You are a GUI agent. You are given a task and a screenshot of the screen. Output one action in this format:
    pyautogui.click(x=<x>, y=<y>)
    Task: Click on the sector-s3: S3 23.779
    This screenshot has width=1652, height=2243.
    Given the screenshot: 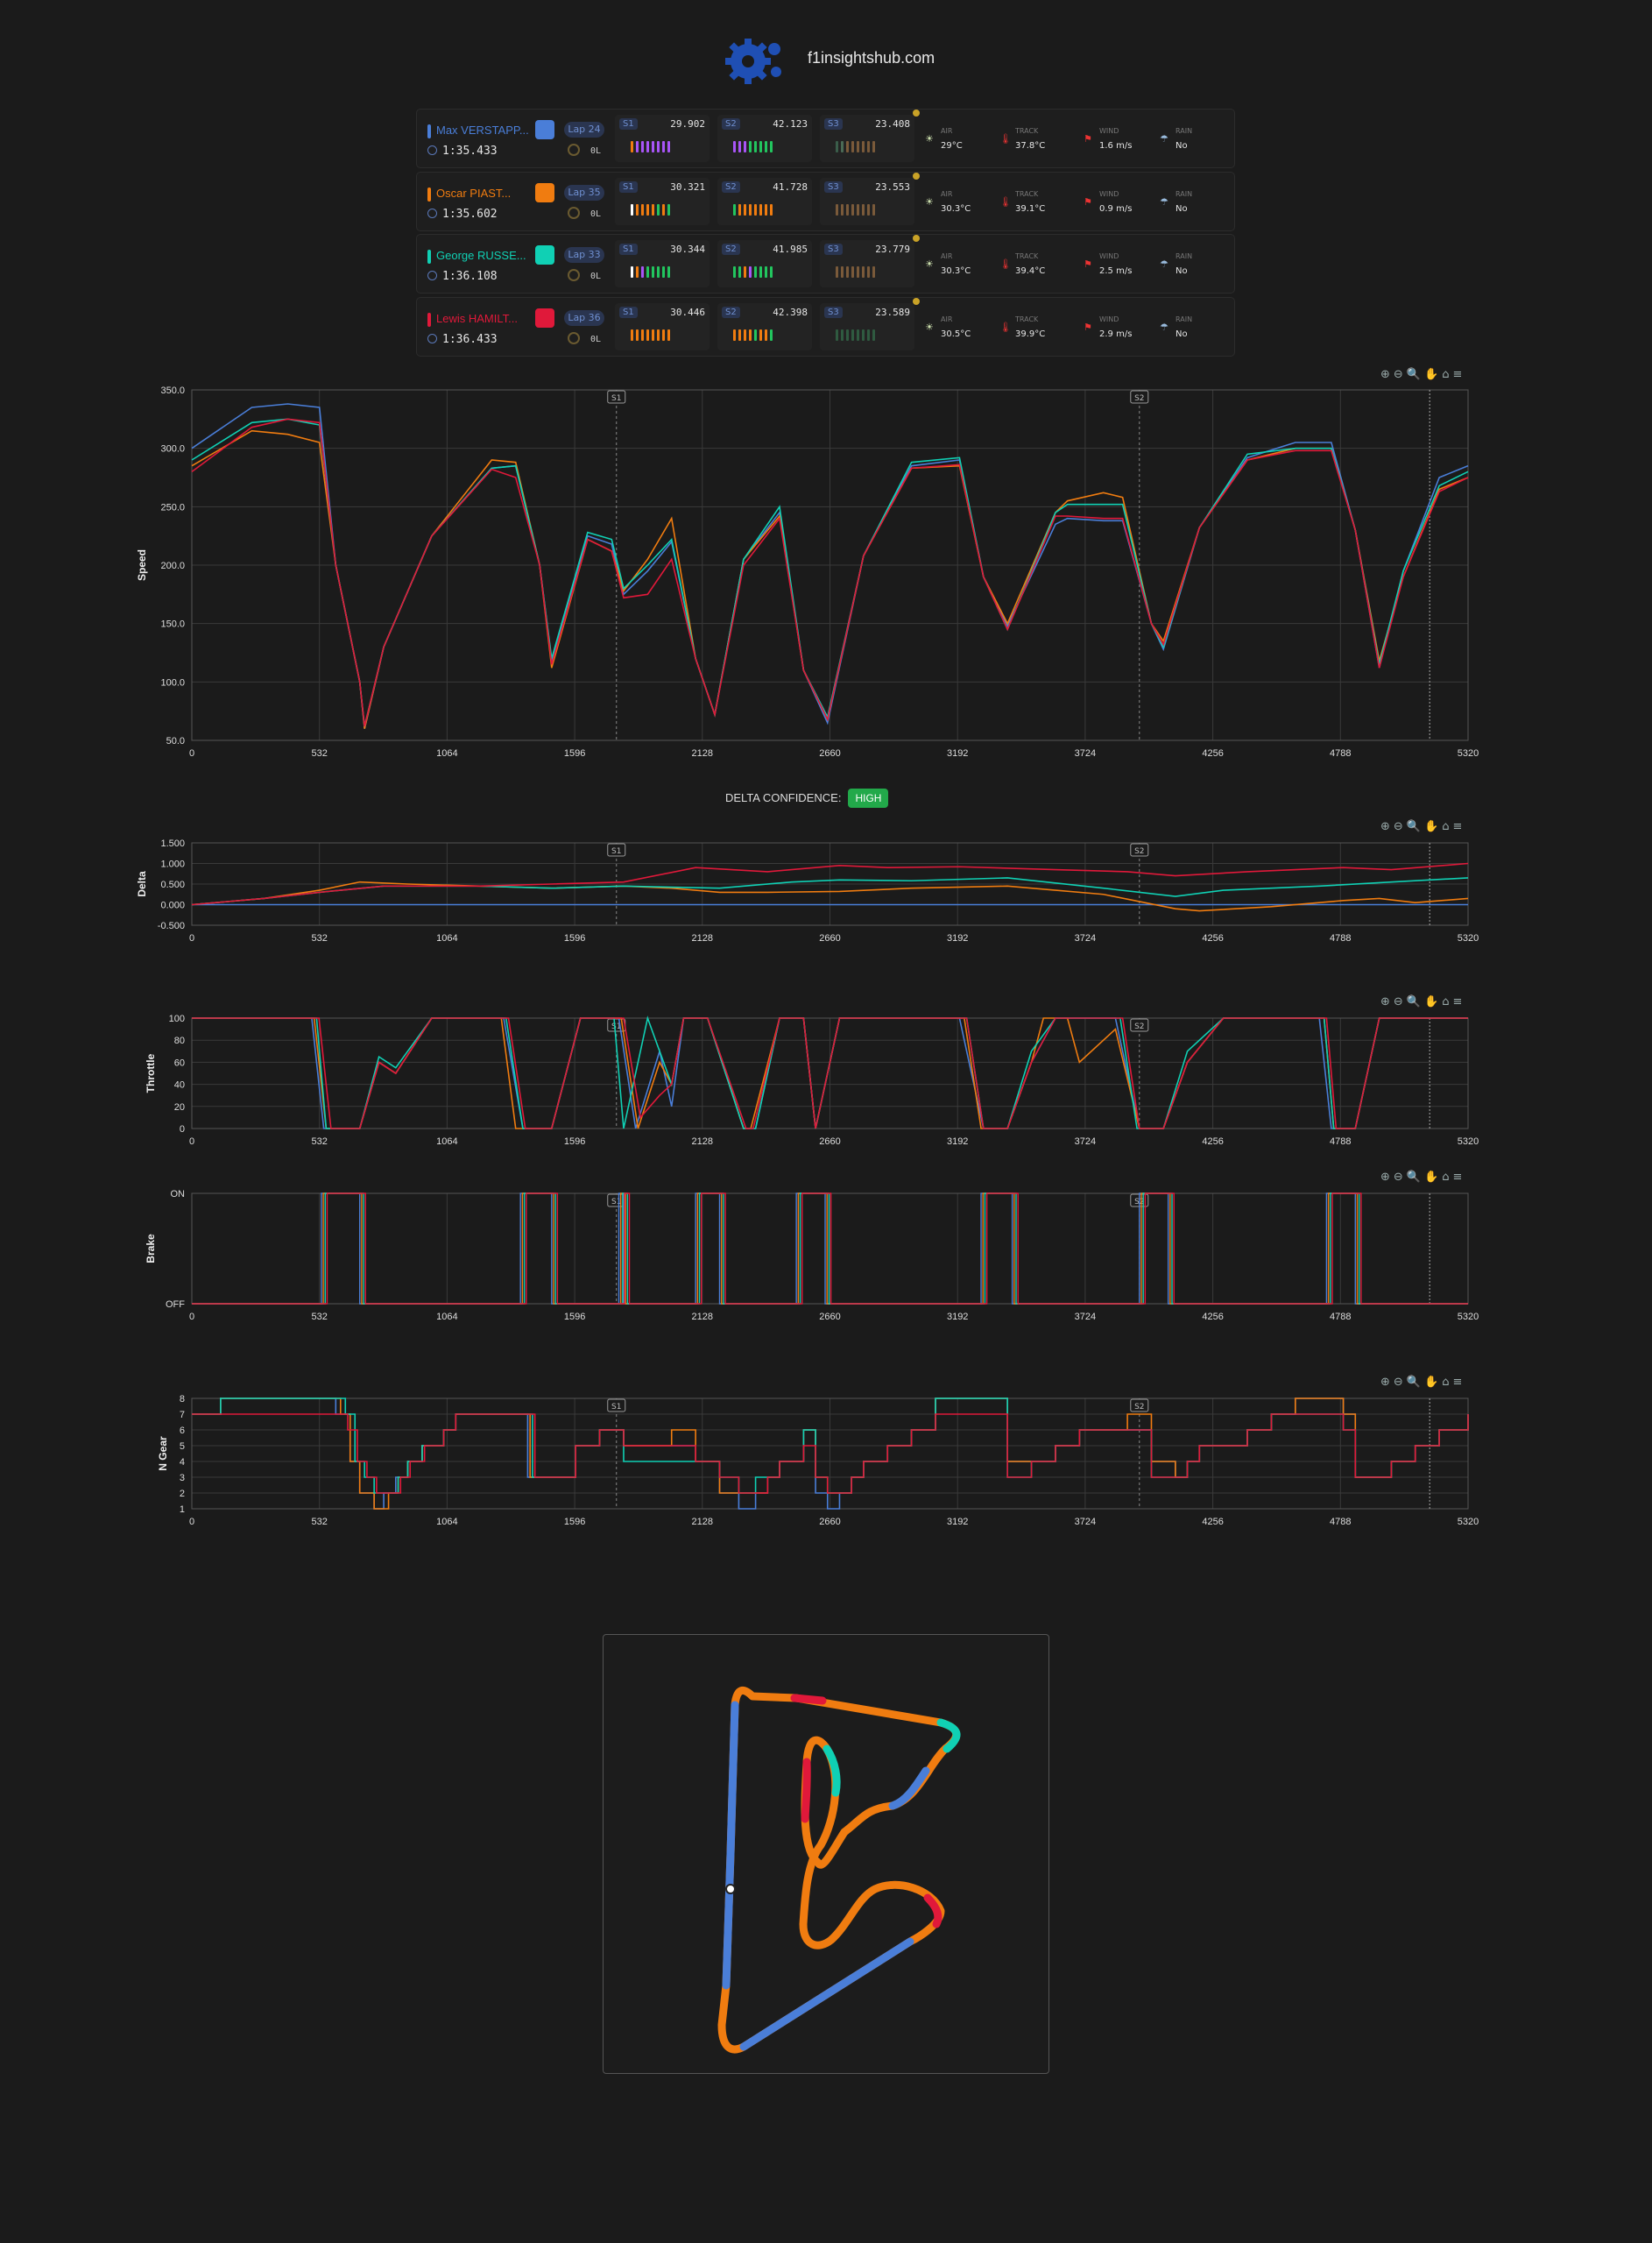 What is the action you would take?
    pyautogui.click(x=867, y=264)
    